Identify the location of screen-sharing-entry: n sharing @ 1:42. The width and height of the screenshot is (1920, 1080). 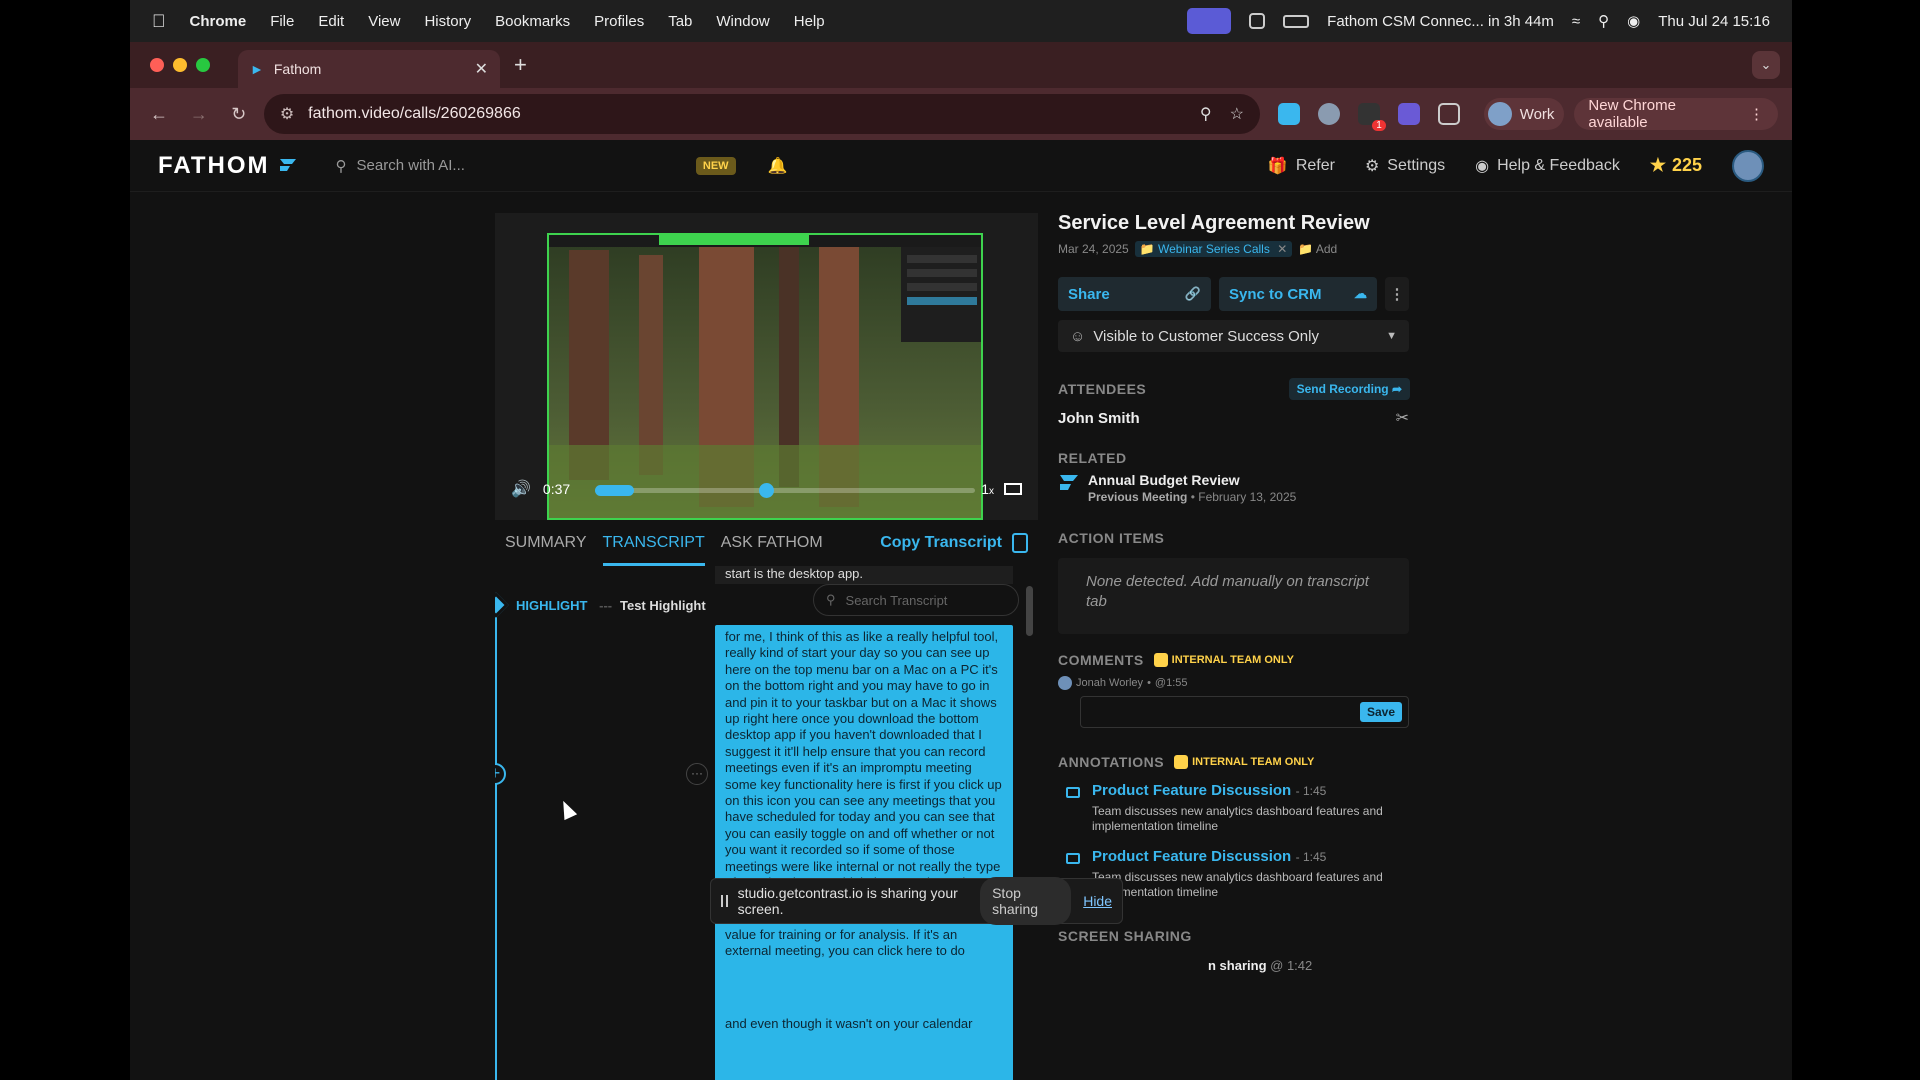
(1238, 965).